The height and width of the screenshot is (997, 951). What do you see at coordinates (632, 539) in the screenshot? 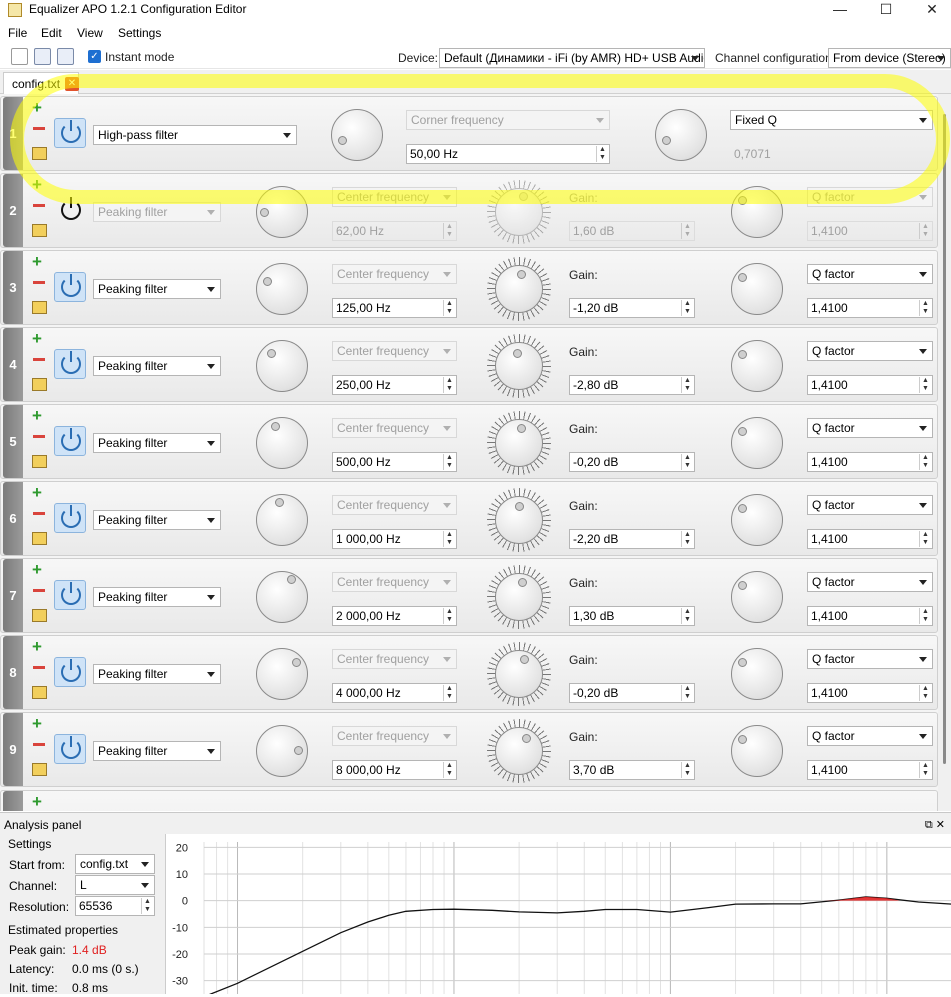
I see `gain-input: -2,20 dB ▲ ▼` at bounding box center [632, 539].